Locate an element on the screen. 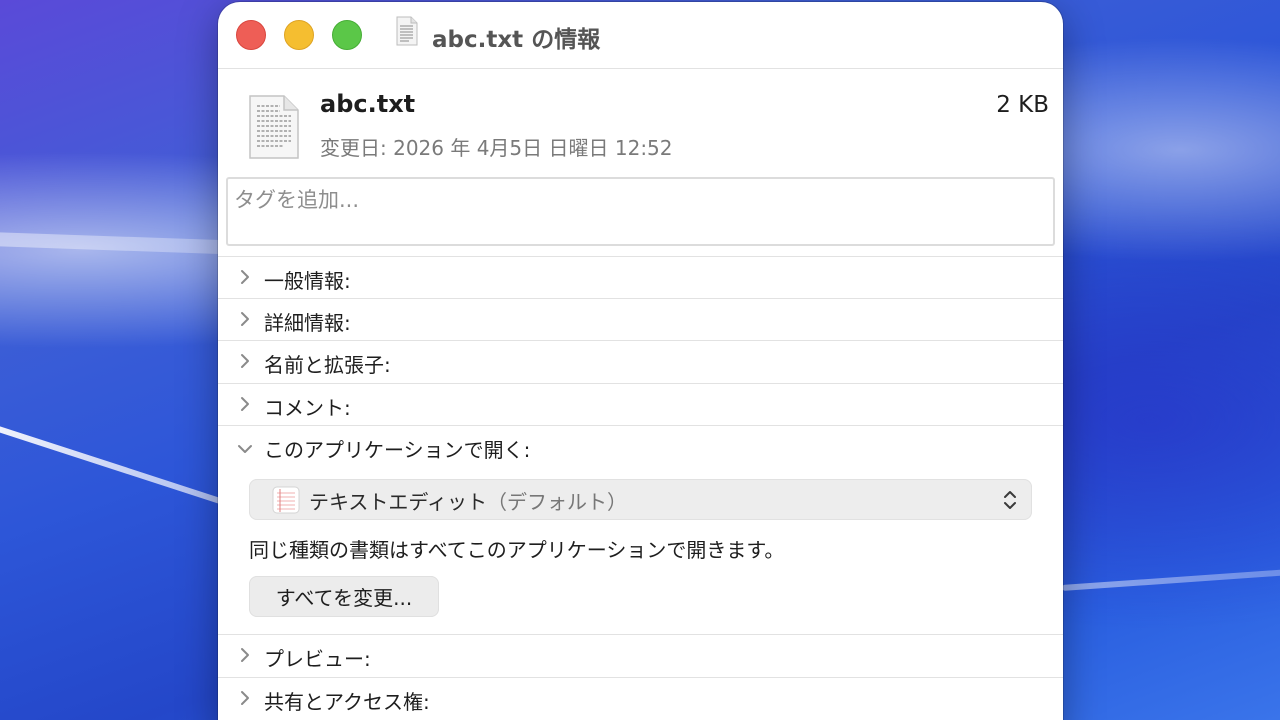 The width and height of the screenshot is (1280, 720). section-label: 名前と拡張子: is located at coordinates (327, 365).